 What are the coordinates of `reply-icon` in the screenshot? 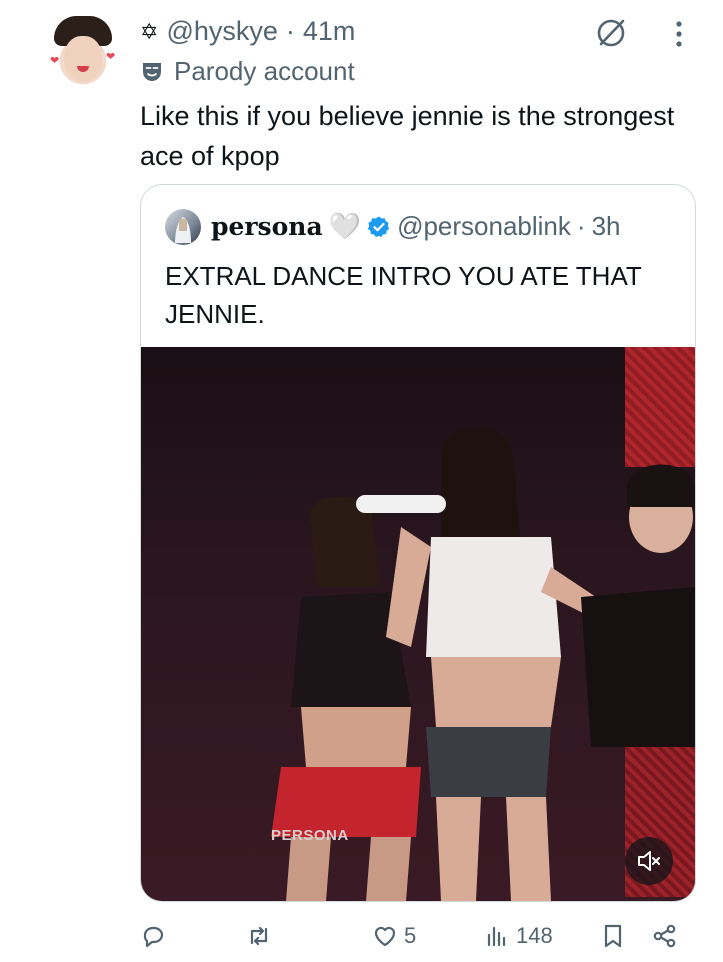 It's located at (153, 937).